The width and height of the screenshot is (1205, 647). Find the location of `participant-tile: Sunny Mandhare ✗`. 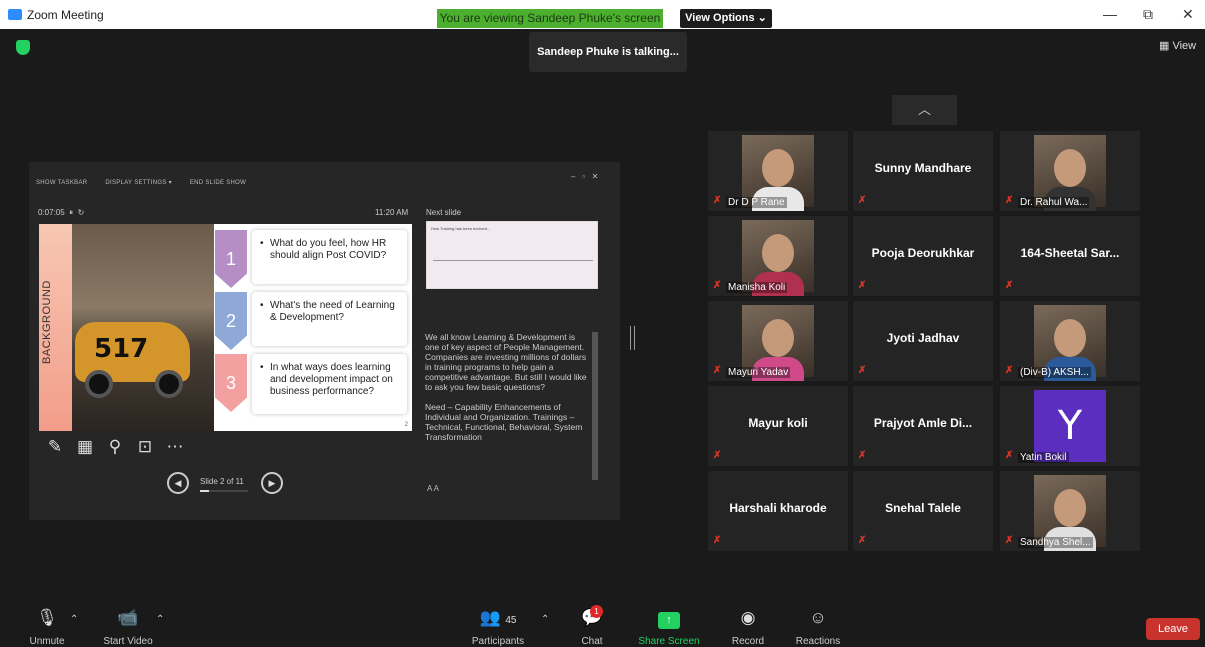

participant-tile: Sunny Mandhare ✗ is located at coordinates (923, 171).